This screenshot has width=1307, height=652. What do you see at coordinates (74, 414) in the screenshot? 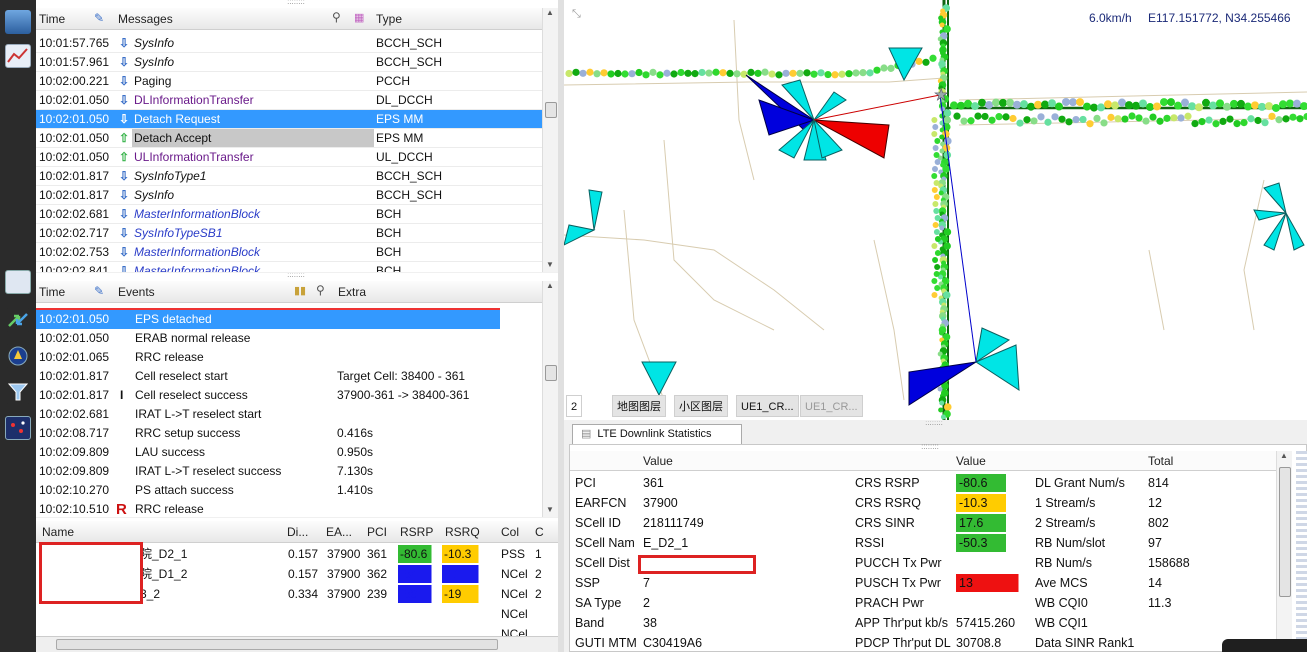
I see `event-time: 10:02:02.681` at bounding box center [74, 414].